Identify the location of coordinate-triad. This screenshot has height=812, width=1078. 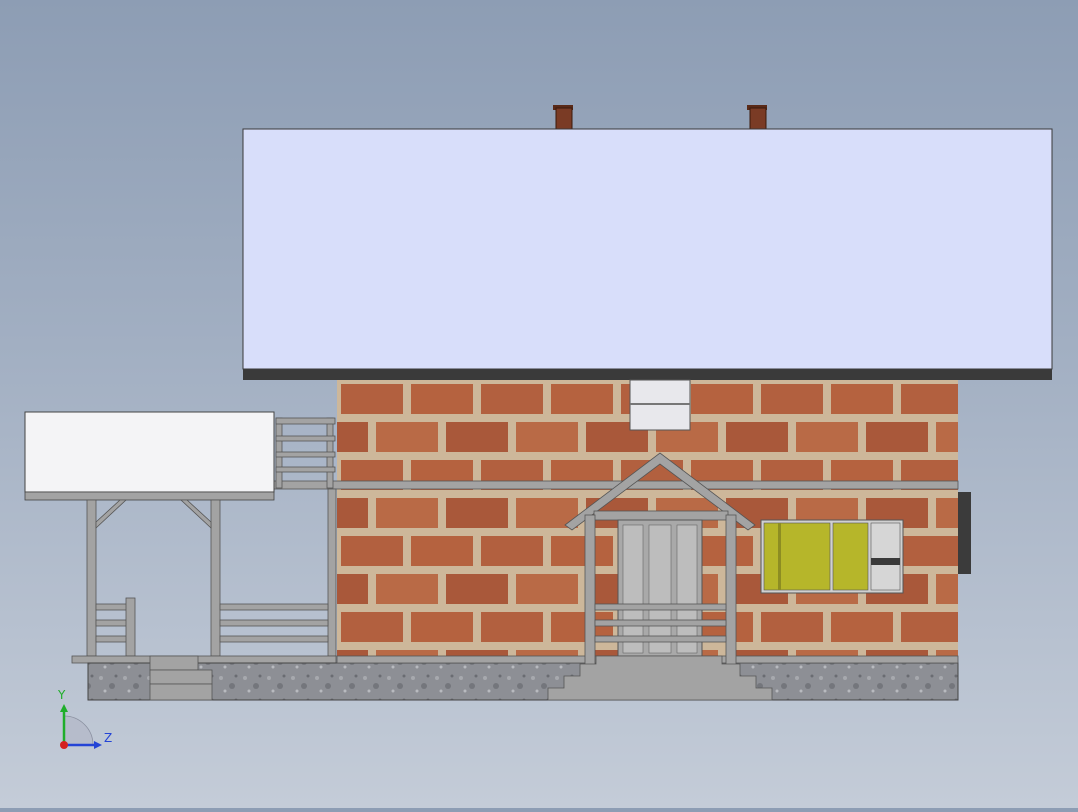
(81, 726).